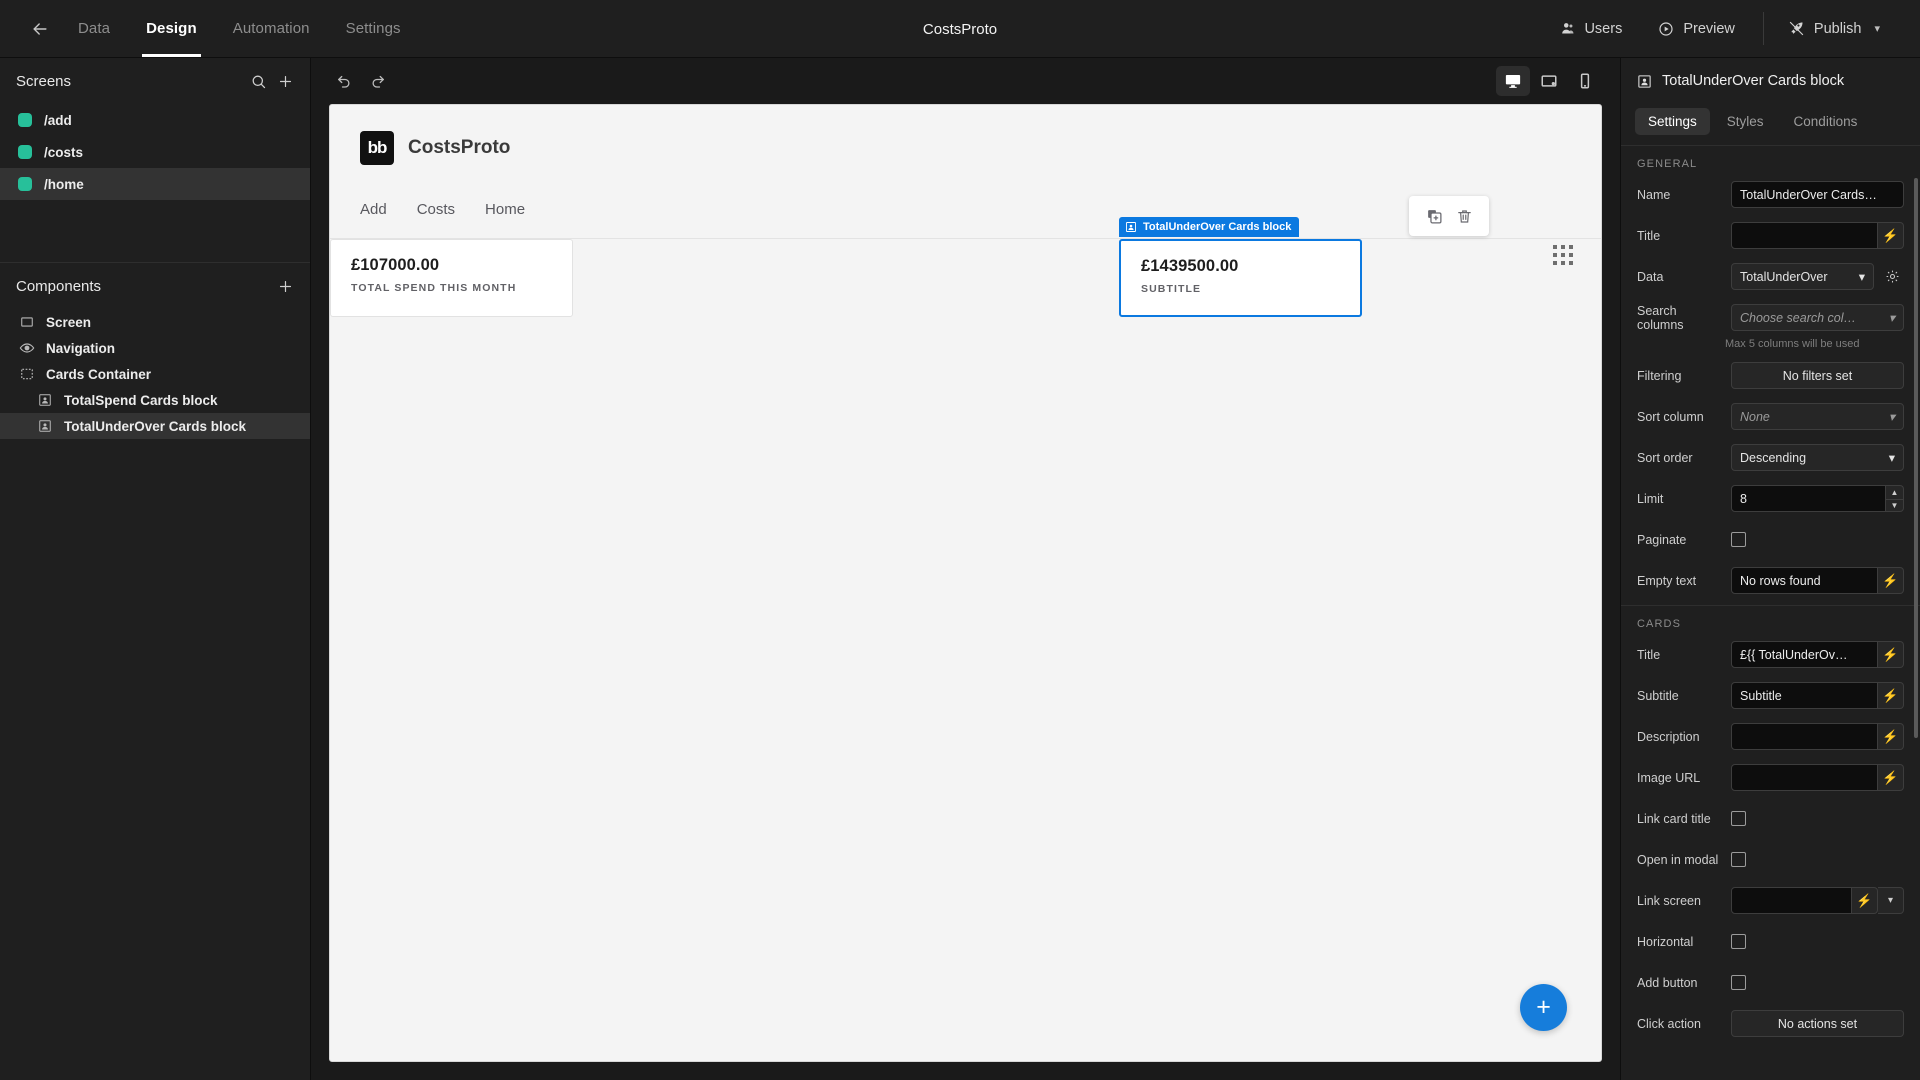 Image resolution: width=1920 pixels, height=1080 pixels. Describe the element at coordinates (373, 209) in the screenshot. I see `nav-link-add: Add` at that location.